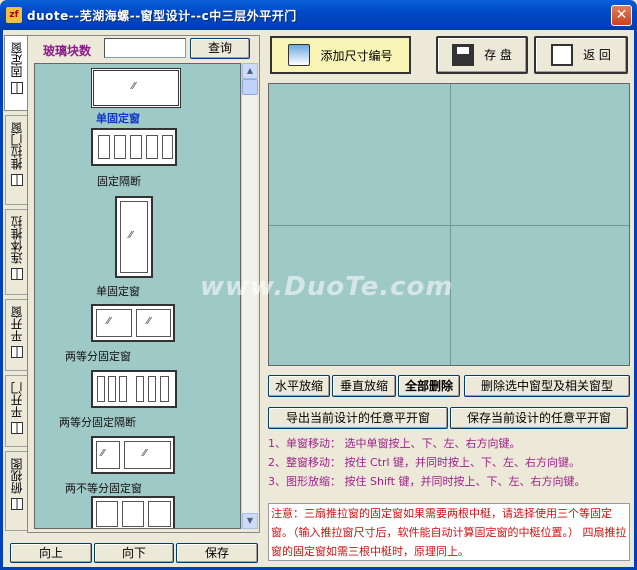 This screenshot has width=637, height=570. Describe the element at coordinates (16, 504) in the screenshot. I see `top-view-icon` at that location.